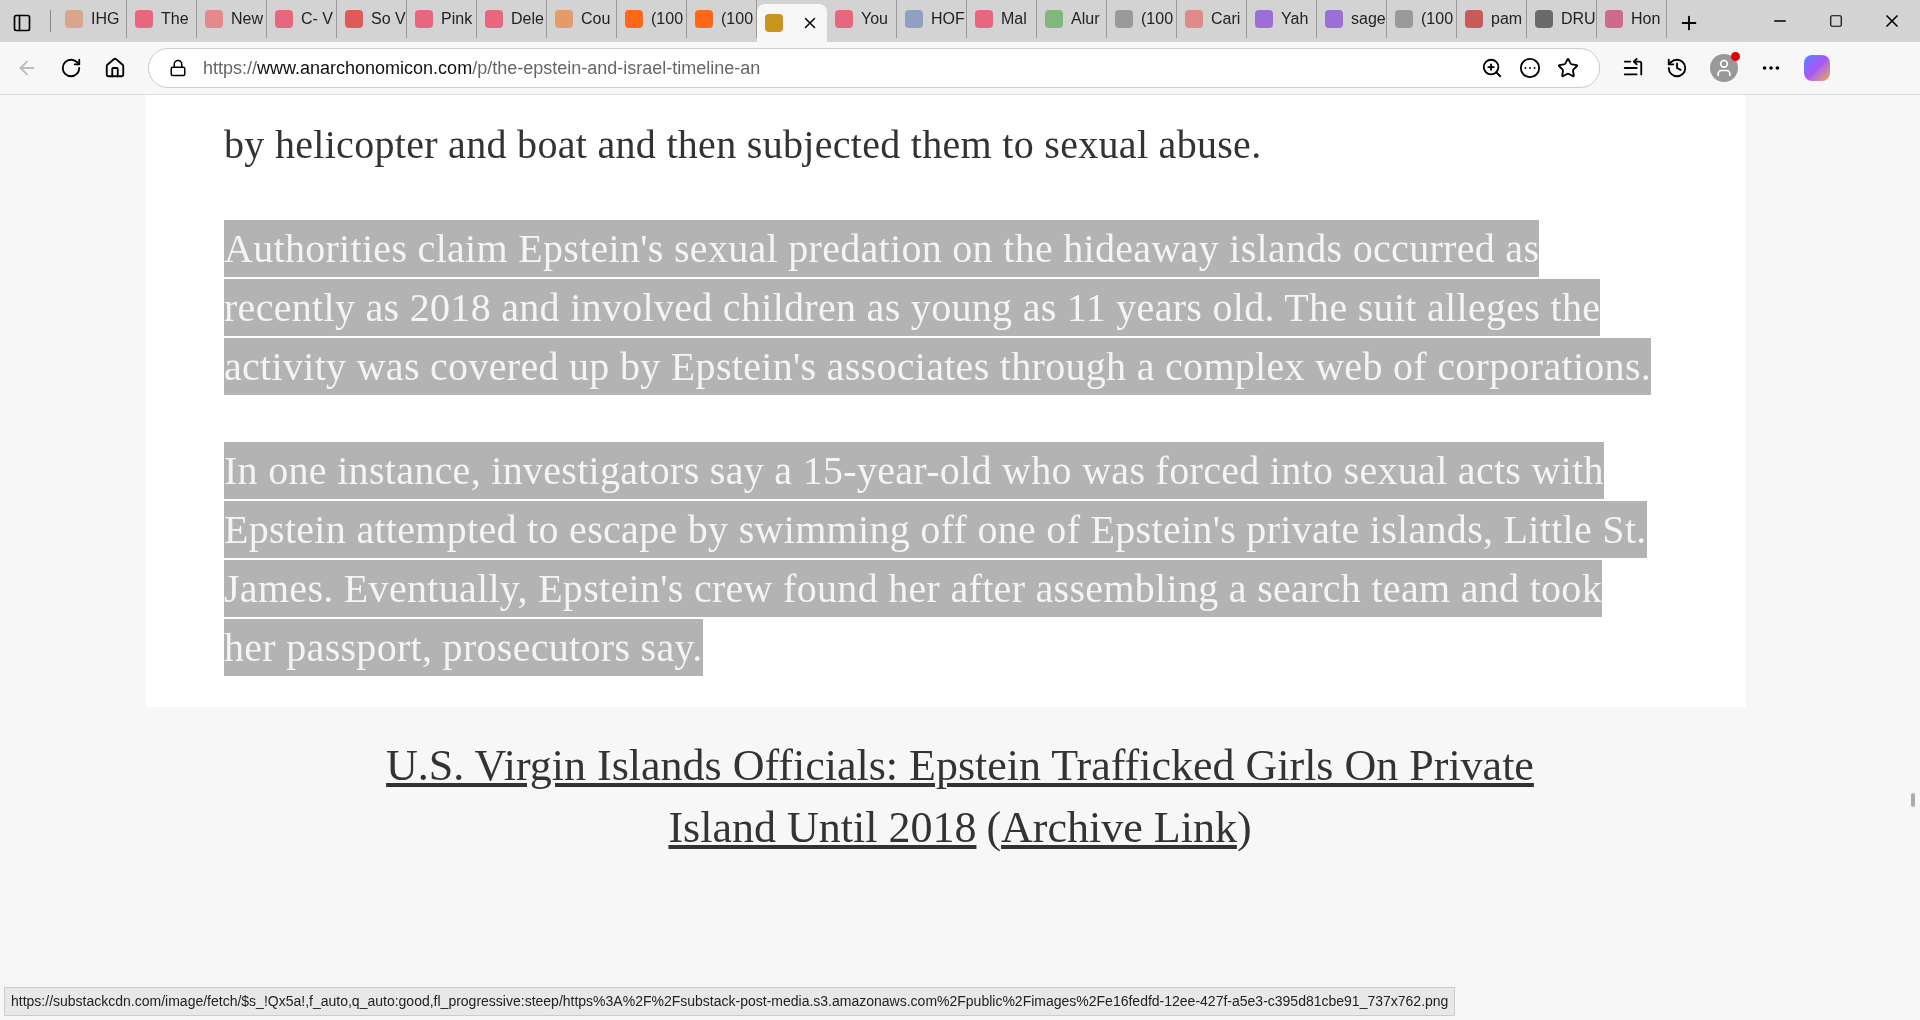 The height and width of the screenshot is (1020, 1920). Describe the element at coordinates (71, 68) in the screenshot. I see `reload-icon` at that location.